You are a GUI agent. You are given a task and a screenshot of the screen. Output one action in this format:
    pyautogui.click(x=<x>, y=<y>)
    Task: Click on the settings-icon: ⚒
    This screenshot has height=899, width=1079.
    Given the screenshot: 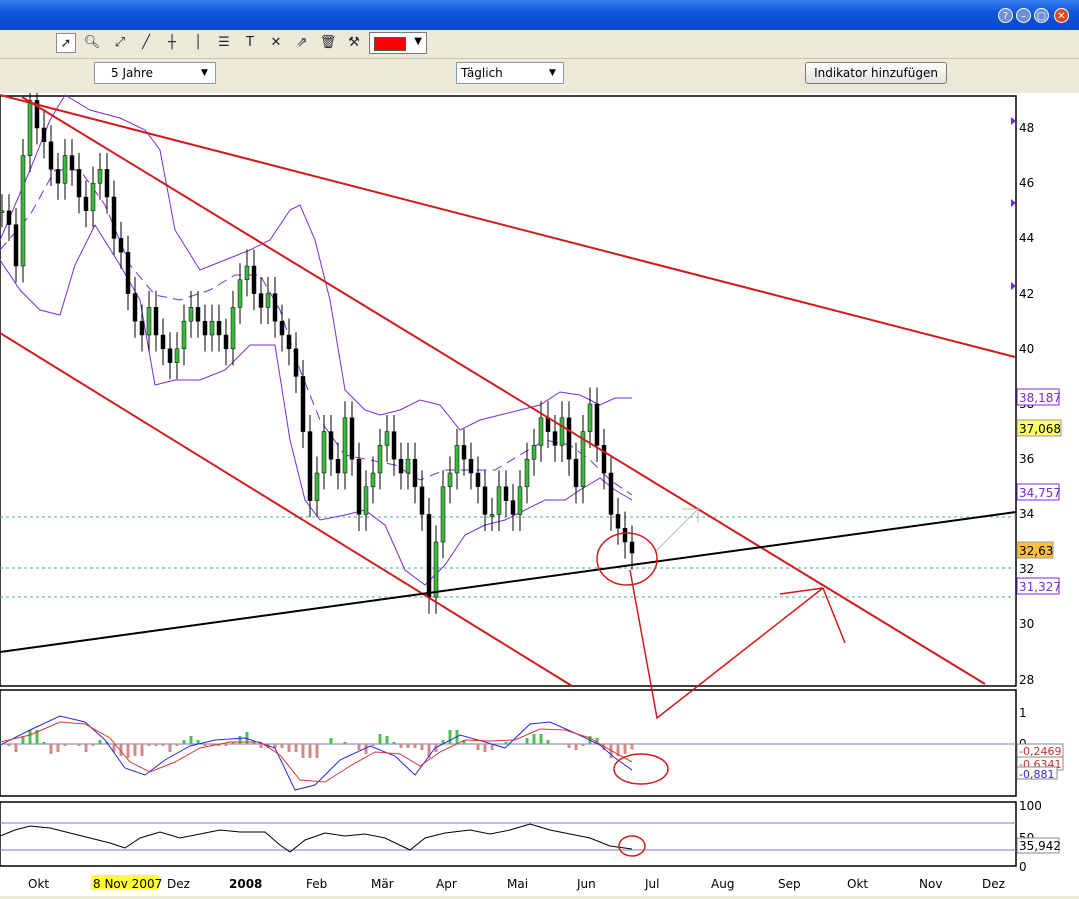 What is the action you would take?
    pyautogui.click(x=354, y=43)
    